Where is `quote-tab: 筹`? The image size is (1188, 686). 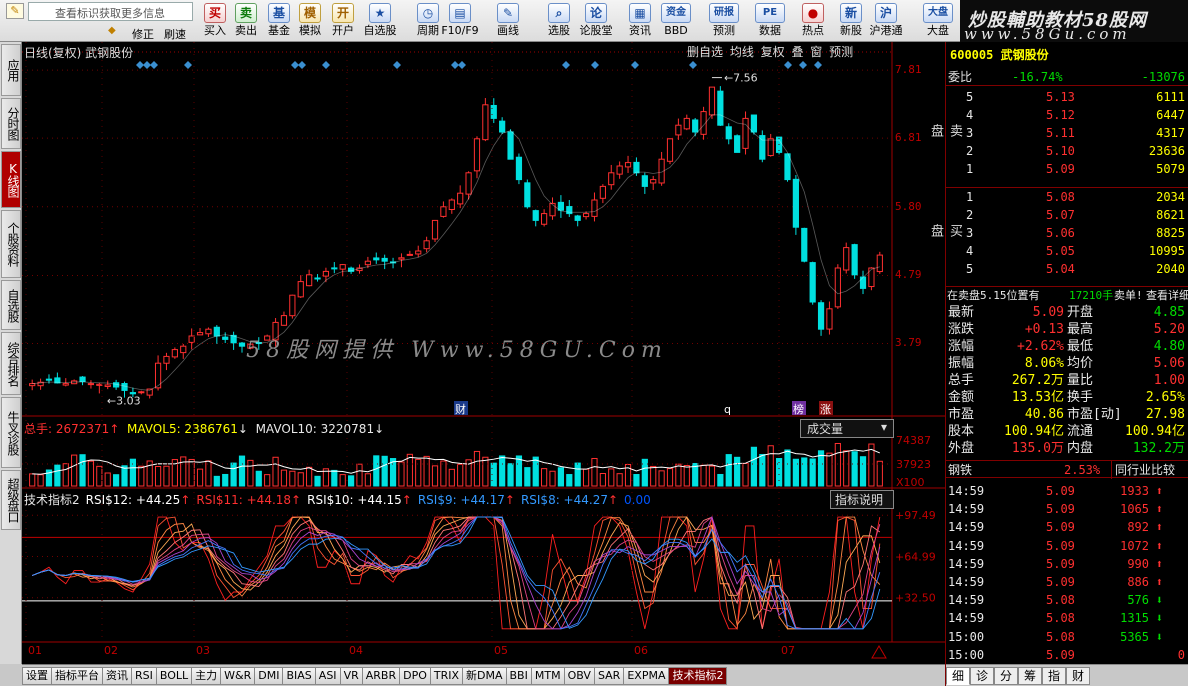 quote-tab: 筹 is located at coordinates (1030, 676).